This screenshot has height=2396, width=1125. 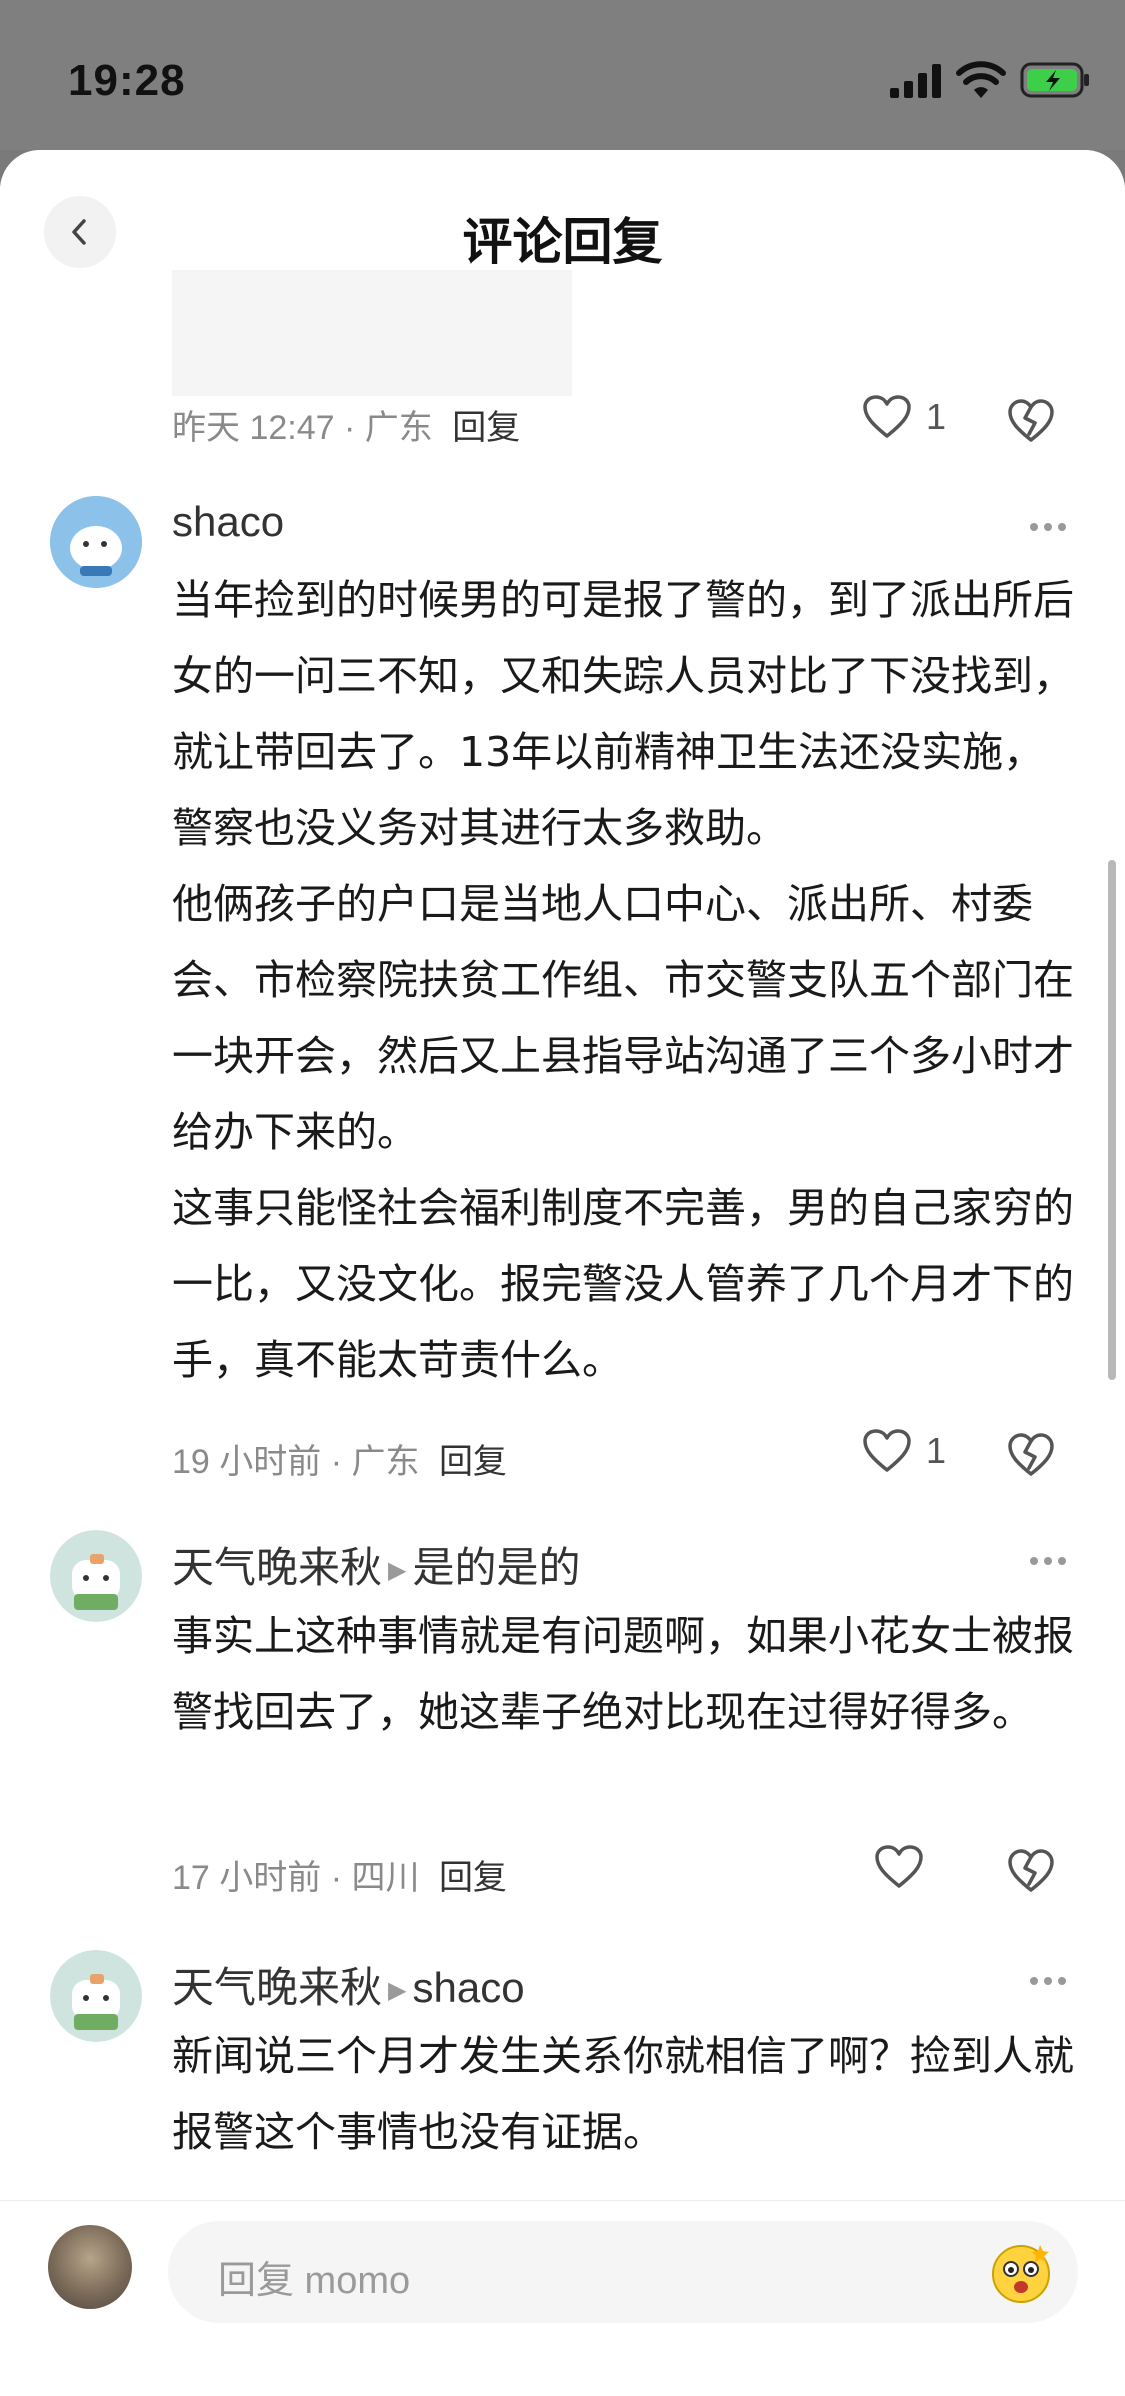 I want to click on battery-icon, so click(x=1054, y=80).